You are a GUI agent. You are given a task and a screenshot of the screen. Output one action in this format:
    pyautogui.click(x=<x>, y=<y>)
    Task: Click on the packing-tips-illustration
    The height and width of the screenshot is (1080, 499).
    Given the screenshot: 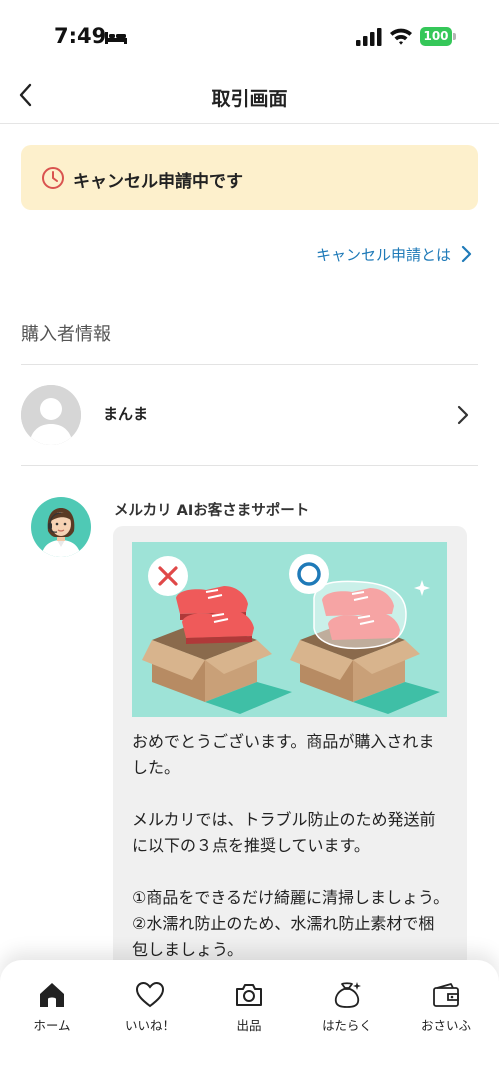 What is the action you would take?
    pyautogui.click(x=289, y=629)
    